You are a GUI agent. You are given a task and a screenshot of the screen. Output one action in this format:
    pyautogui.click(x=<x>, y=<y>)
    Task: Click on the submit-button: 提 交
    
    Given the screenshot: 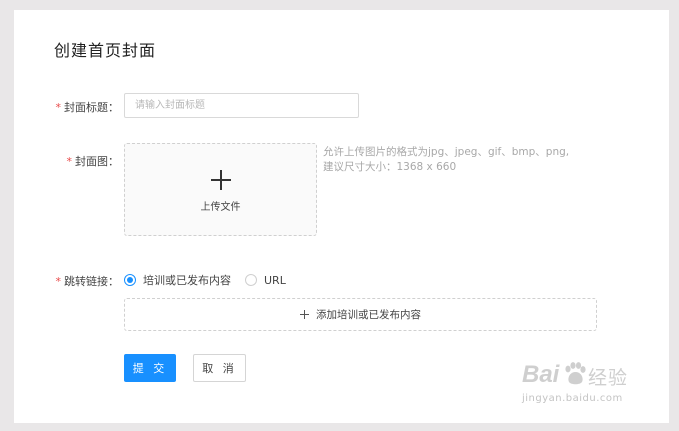 What is the action you would take?
    pyautogui.click(x=150, y=368)
    